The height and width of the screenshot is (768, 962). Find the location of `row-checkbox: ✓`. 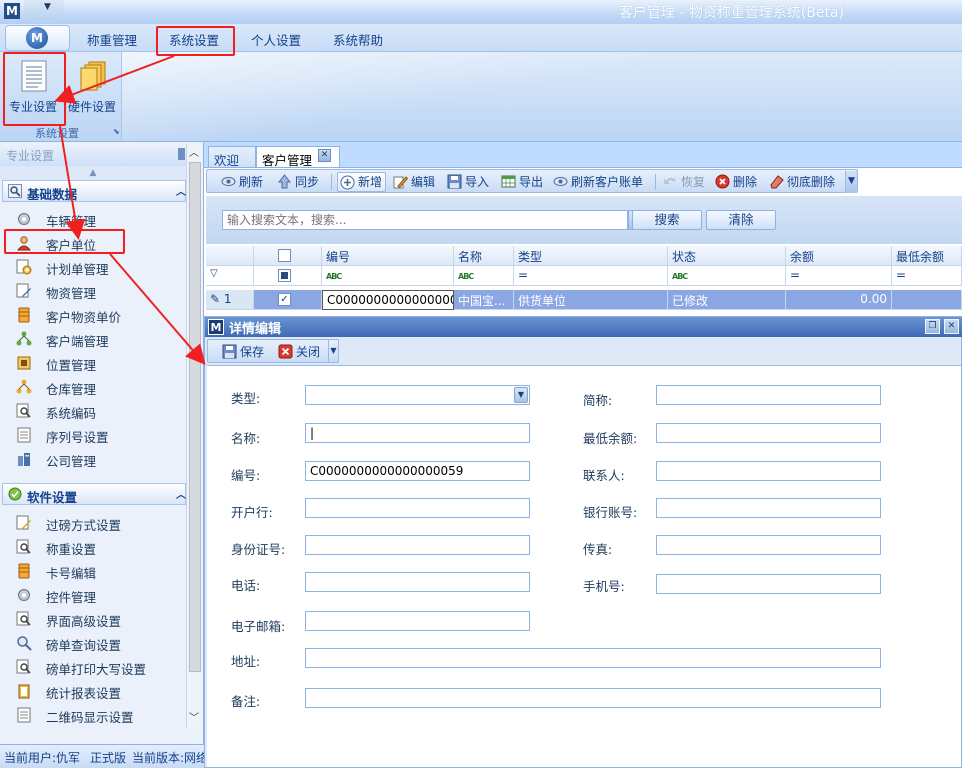

row-checkbox: ✓ is located at coordinates (284, 299).